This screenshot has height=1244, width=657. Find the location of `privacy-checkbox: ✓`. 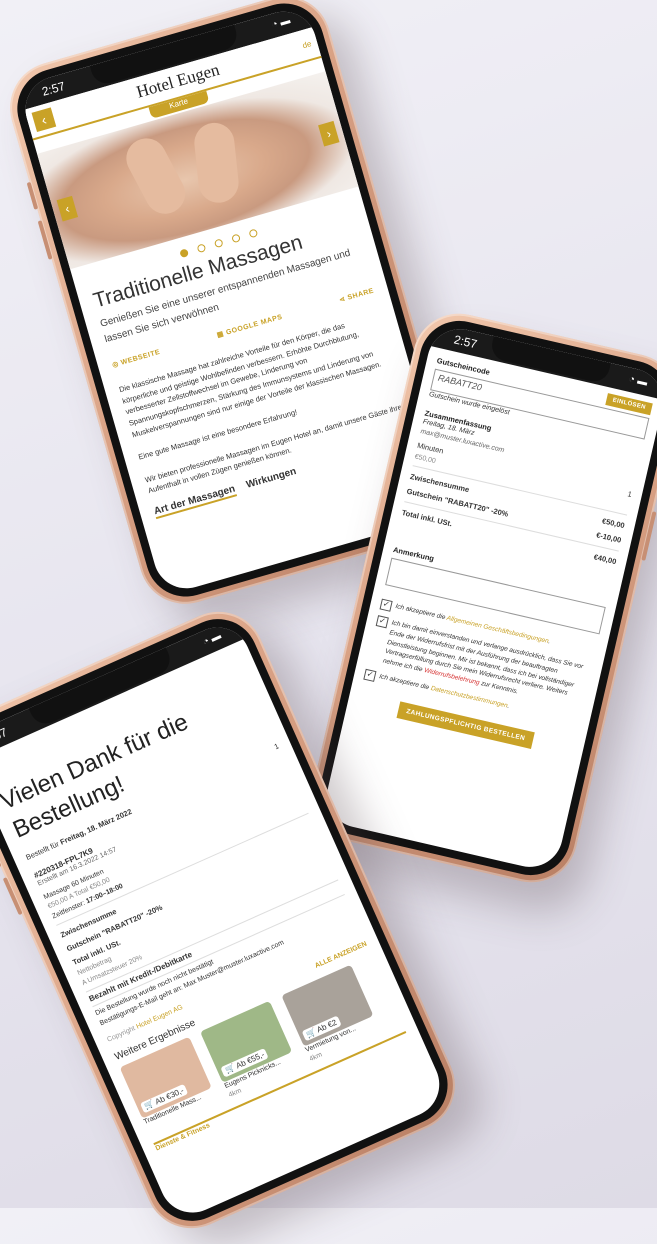

privacy-checkbox: ✓ is located at coordinates (370, 675).